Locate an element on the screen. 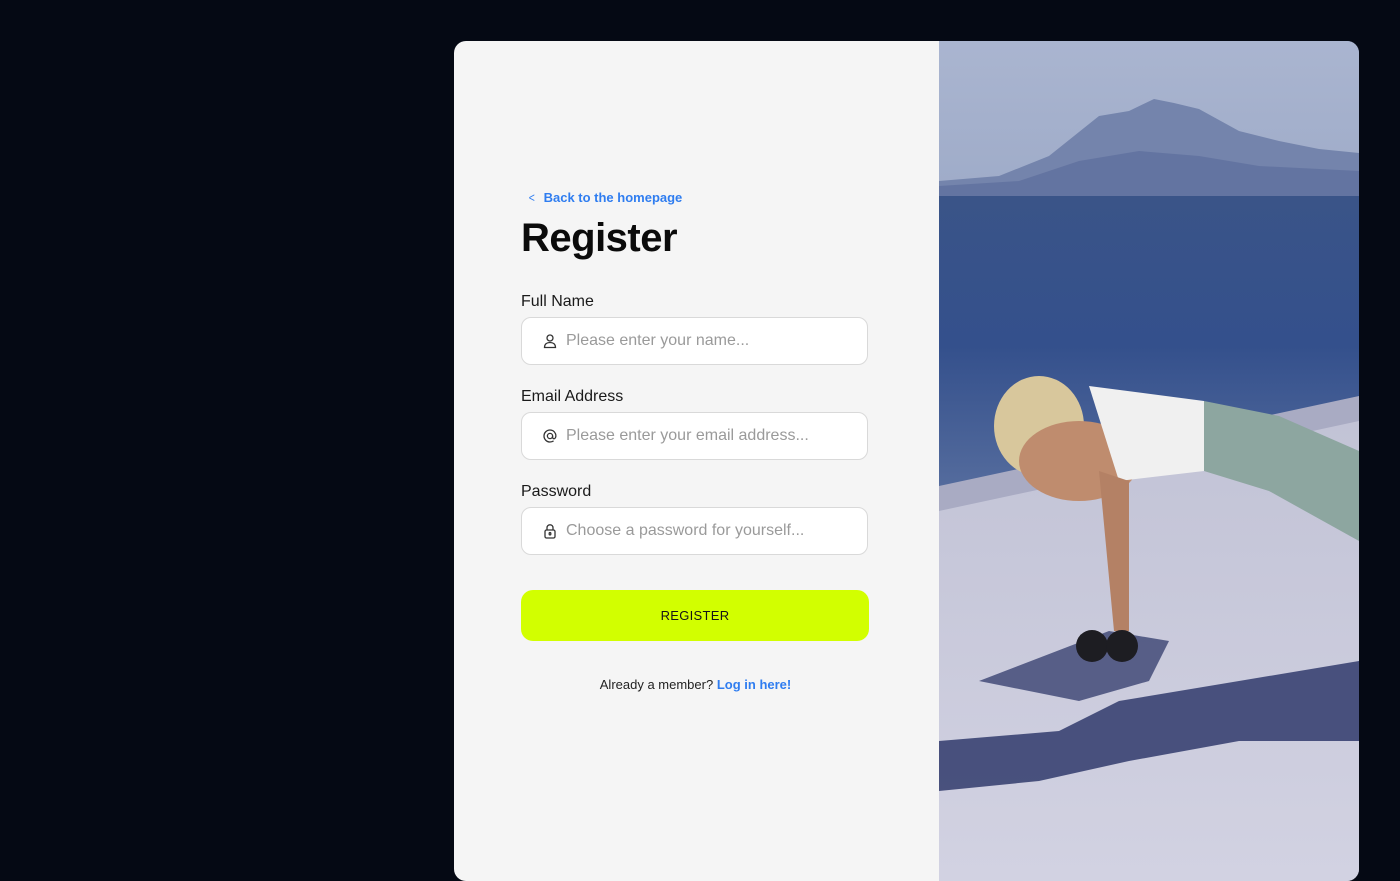  lock-icon is located at coordinates (550, 531).